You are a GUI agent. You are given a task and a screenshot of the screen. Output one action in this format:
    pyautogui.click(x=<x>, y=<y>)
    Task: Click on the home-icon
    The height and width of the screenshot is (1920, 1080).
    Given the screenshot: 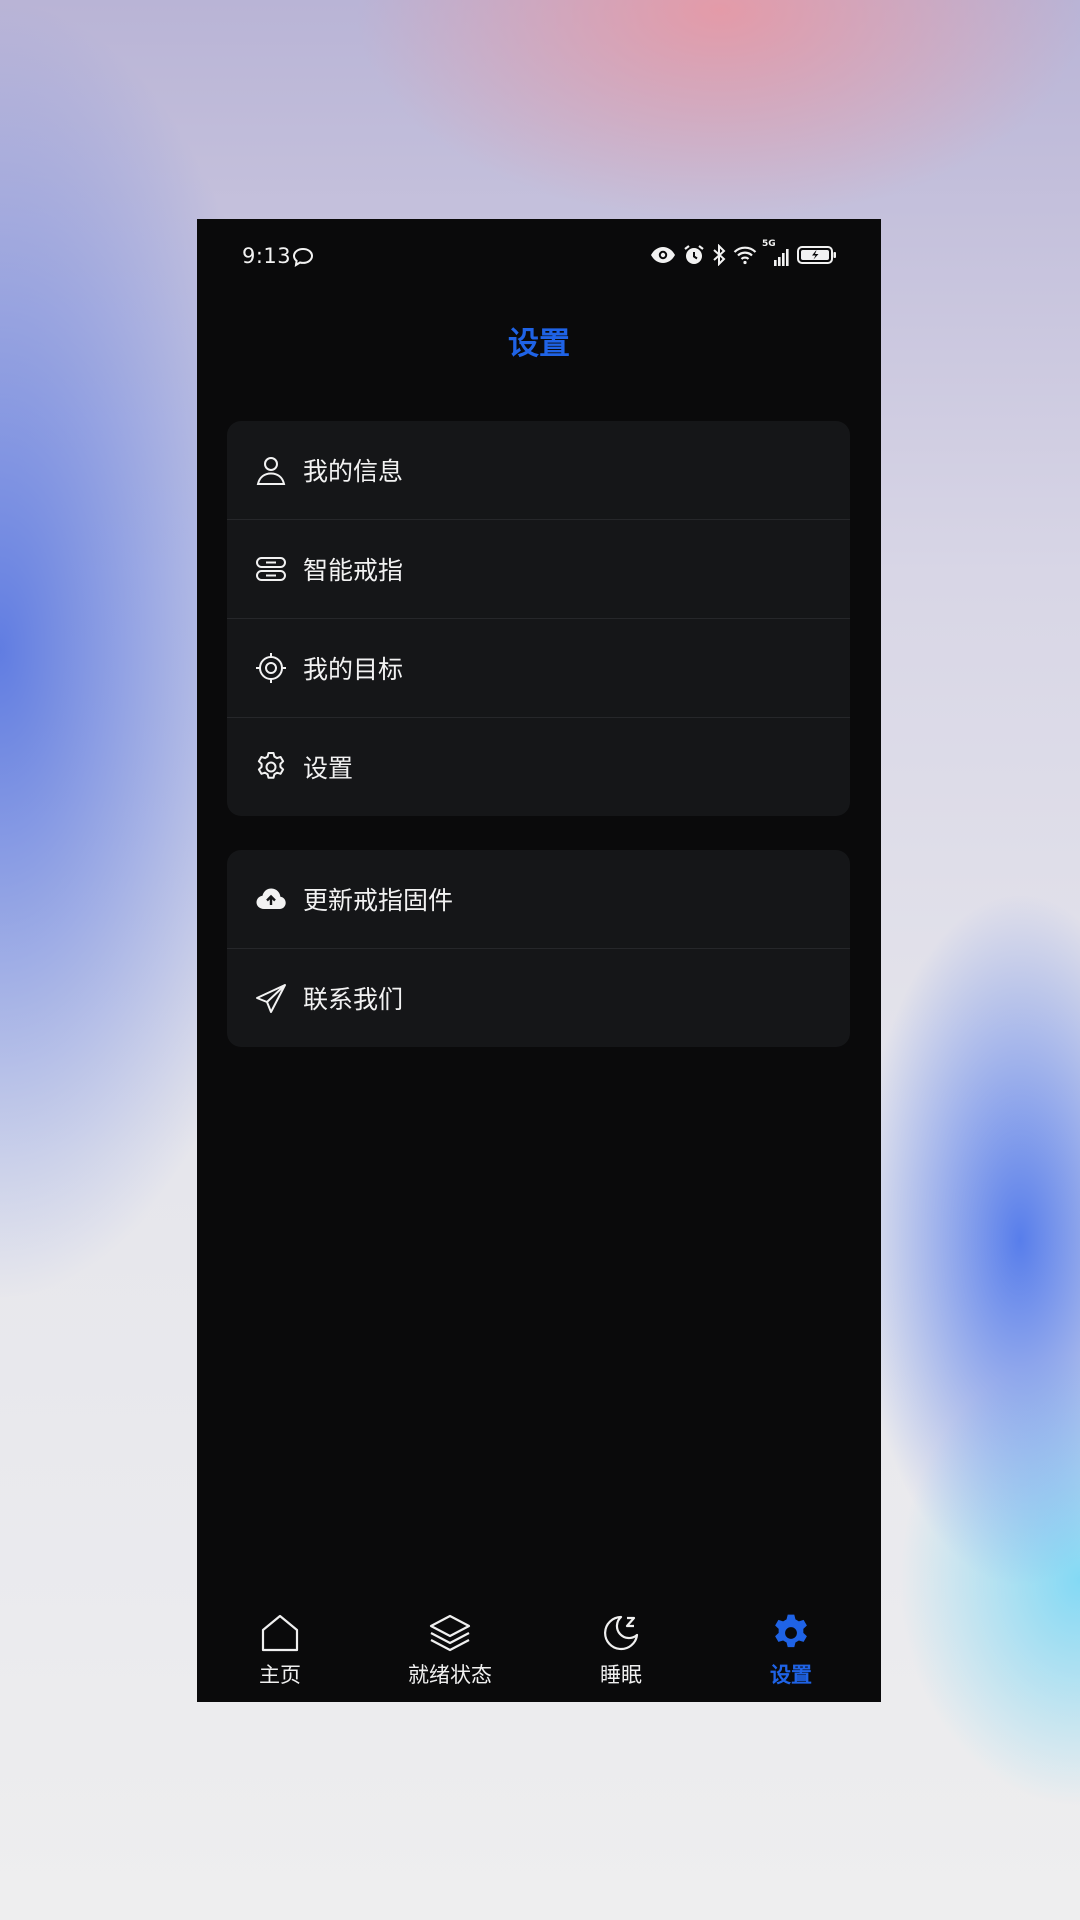 What is the action you would take?
    pyautogui.click(x=280, y=1633)
    